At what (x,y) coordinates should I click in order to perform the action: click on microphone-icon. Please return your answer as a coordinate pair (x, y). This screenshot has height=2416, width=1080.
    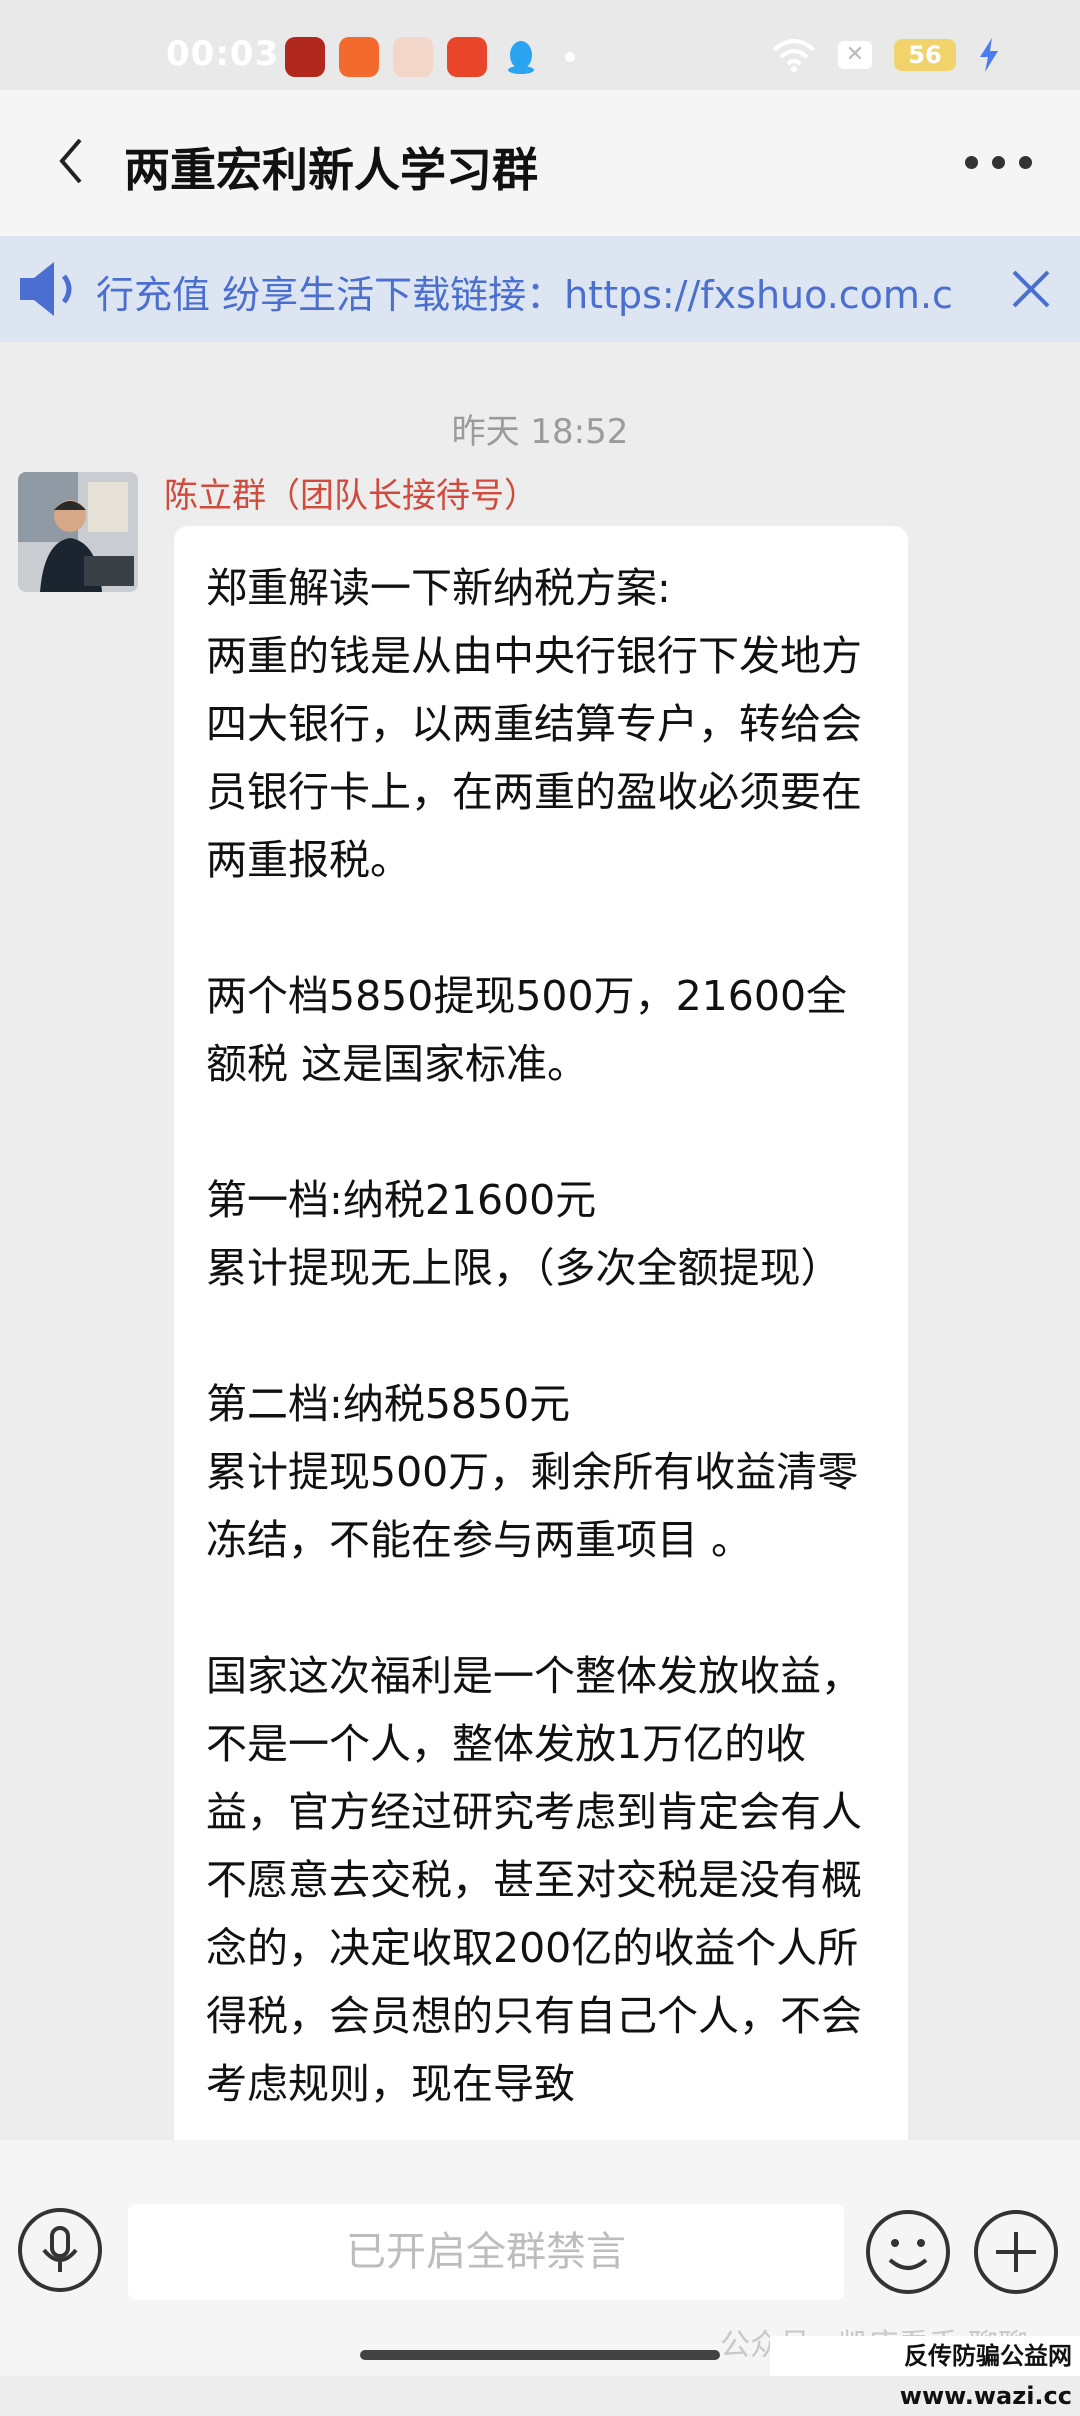
    Looking at the image, I should click on (60, 2249).